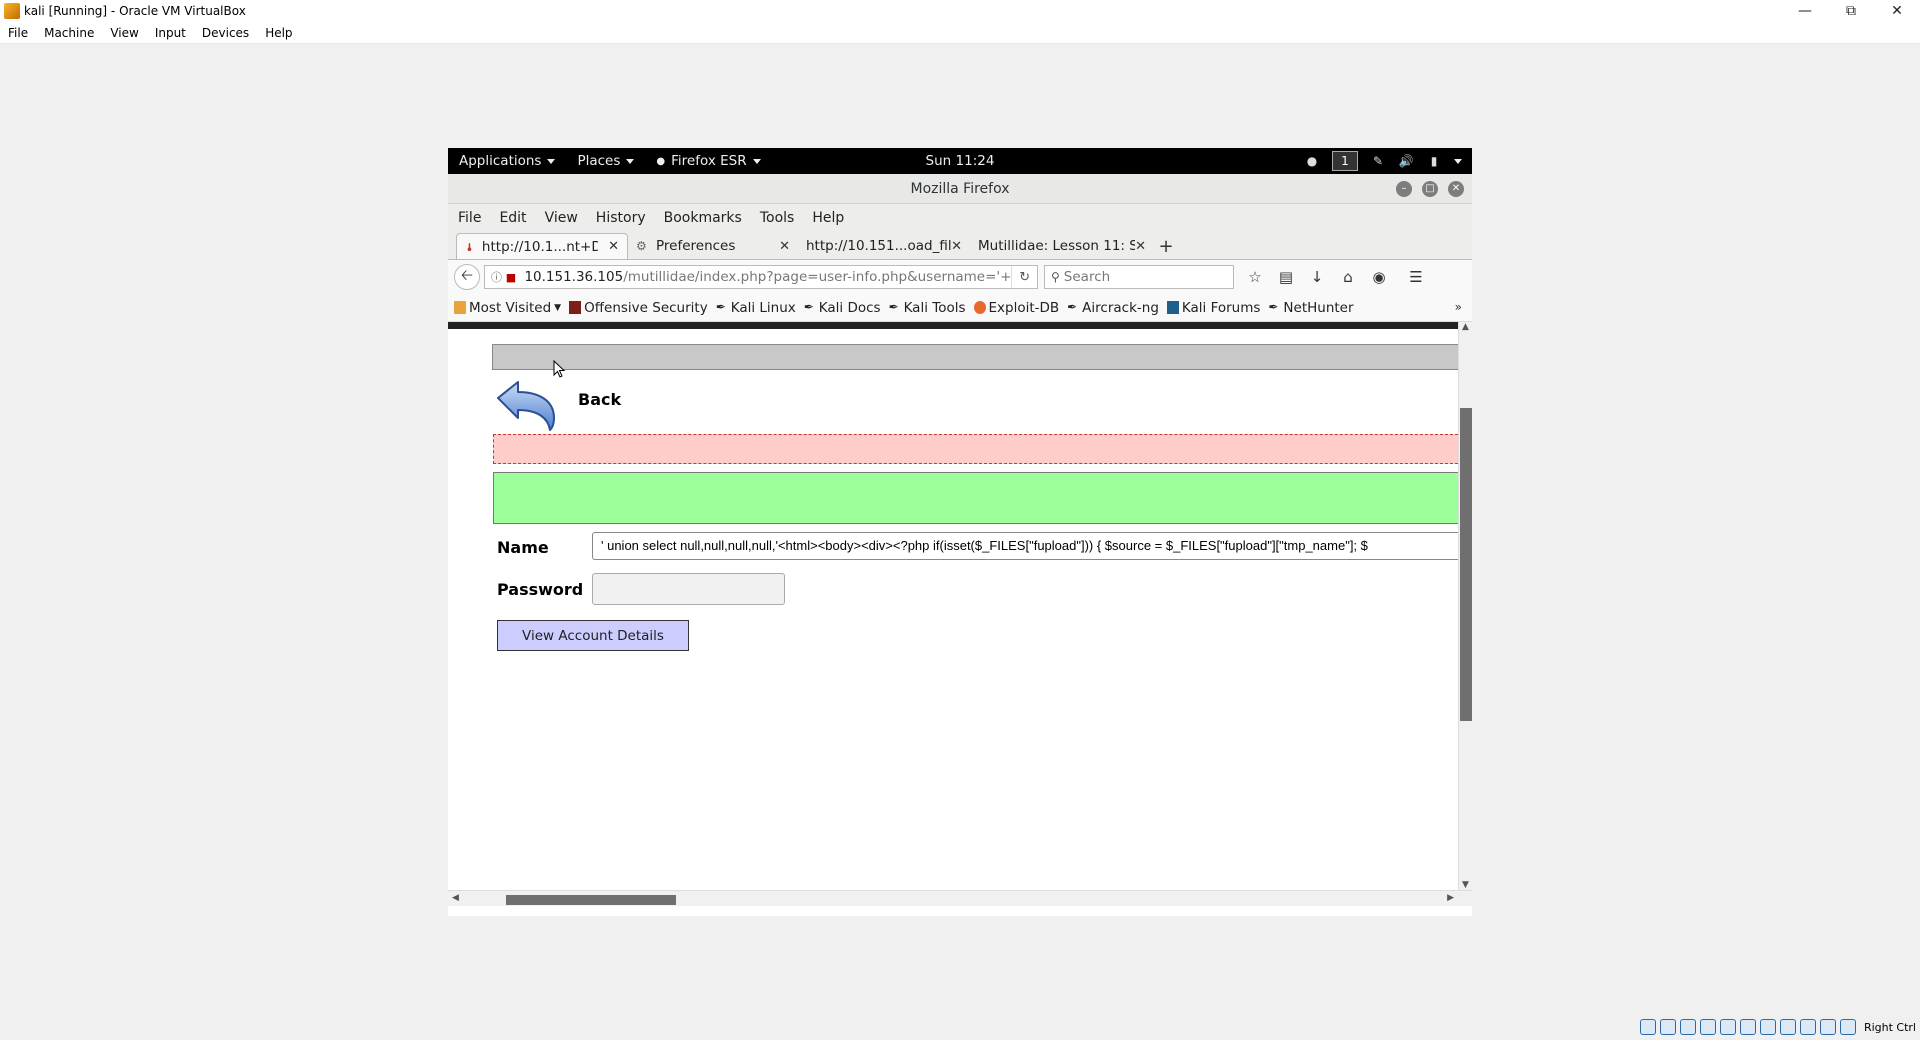 The image size is (1920, 1040). What do you see at coordinates (467, 277) in the screenshot?
I see `back-button: 🡠` at bounding box center [467, 277].